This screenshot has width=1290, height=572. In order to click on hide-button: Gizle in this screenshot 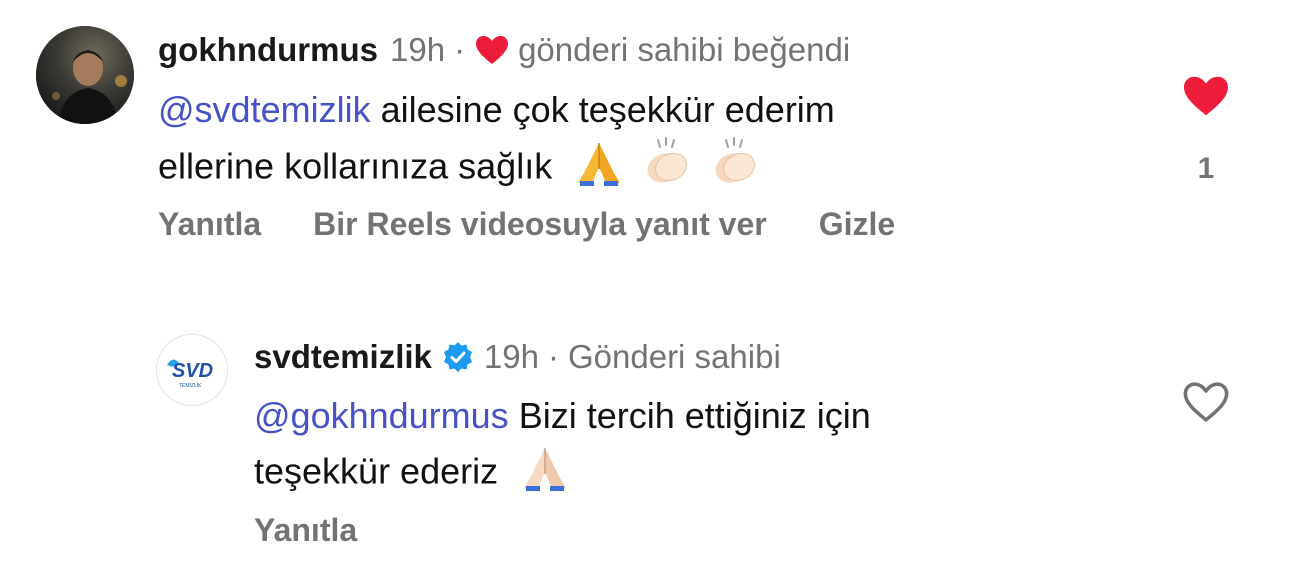, I will do `click(857, 224)`.